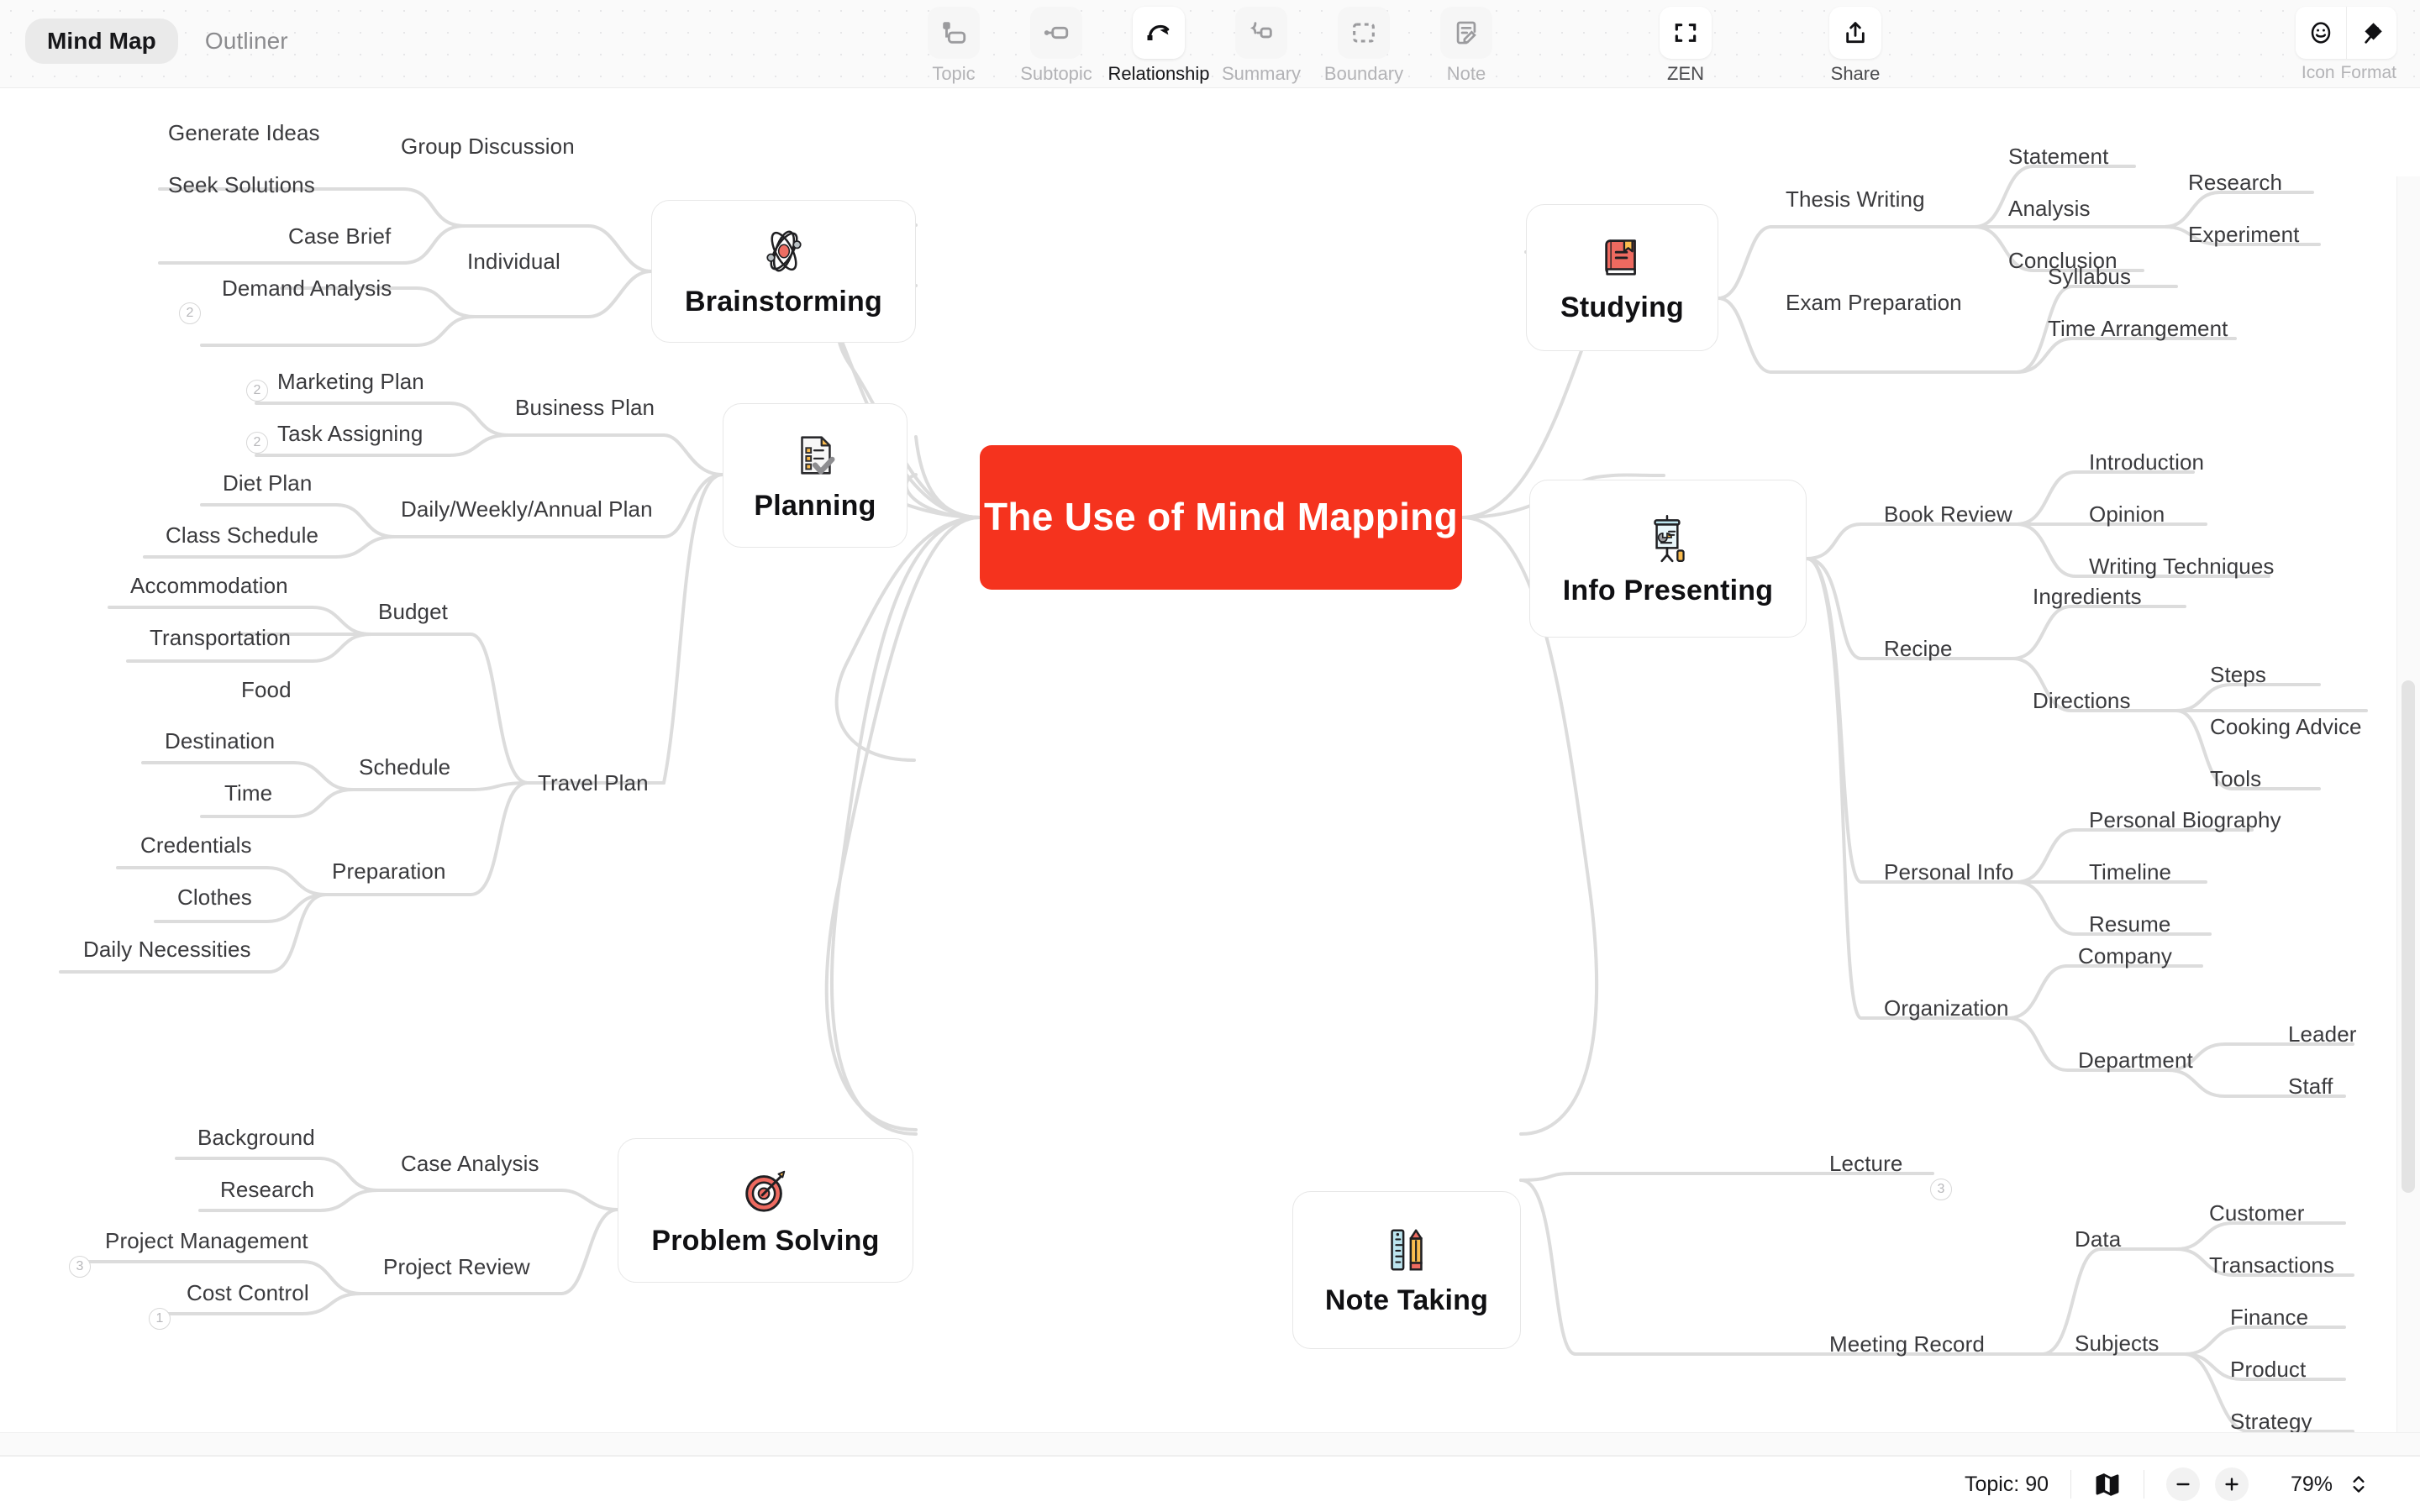 The height and width of the screenshot is (1512, 2420). What do you see at coordinates (527, 509) in the screenshot?
I see `topic-node: Daily/Weekly/Annual Plan` at bounding box center [527, 509].